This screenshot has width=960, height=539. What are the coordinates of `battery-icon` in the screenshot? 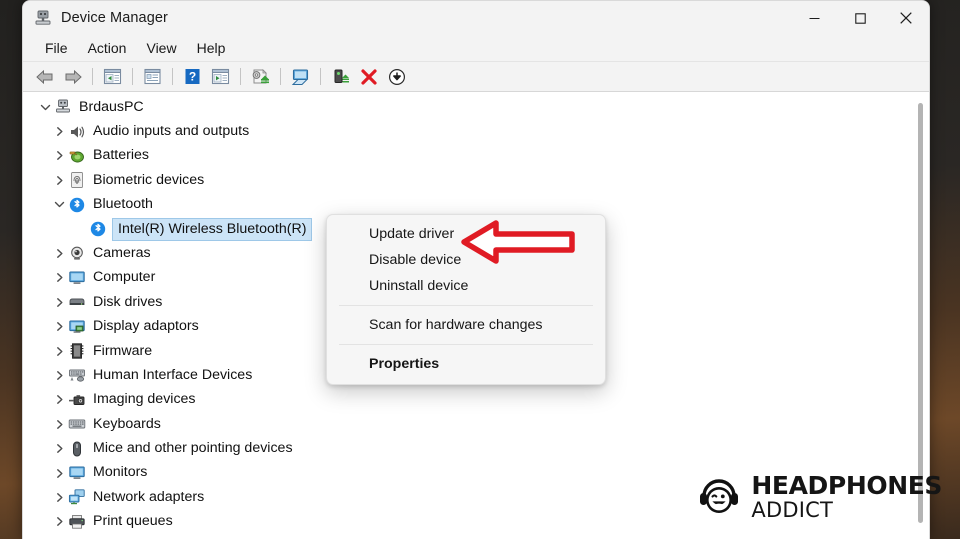 It's located at (77, 156).